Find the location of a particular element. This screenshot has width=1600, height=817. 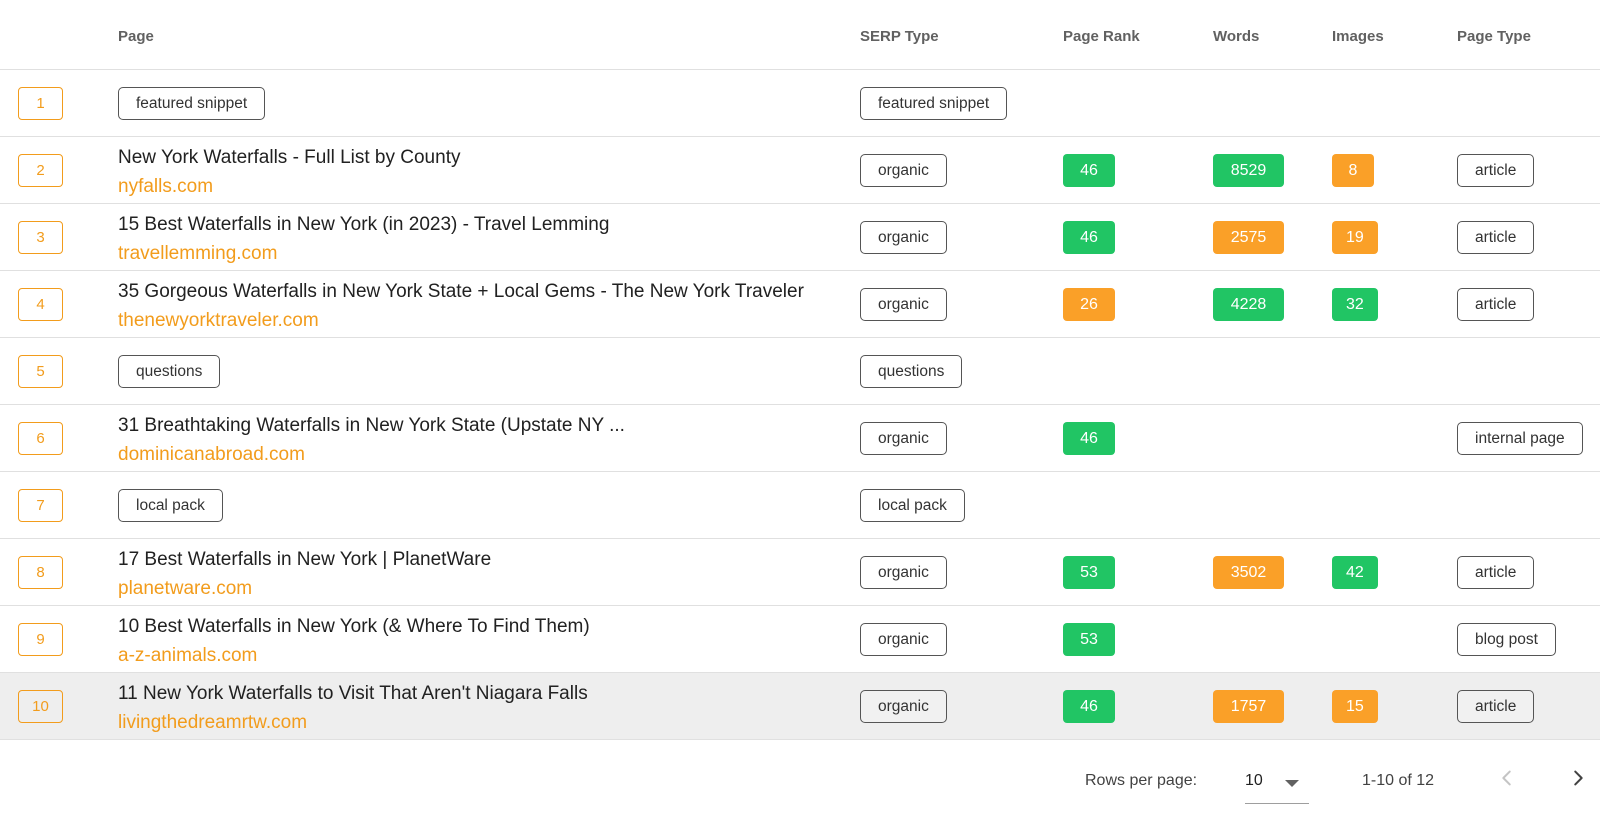

next-page-button is located at coordinates (1578, 778).